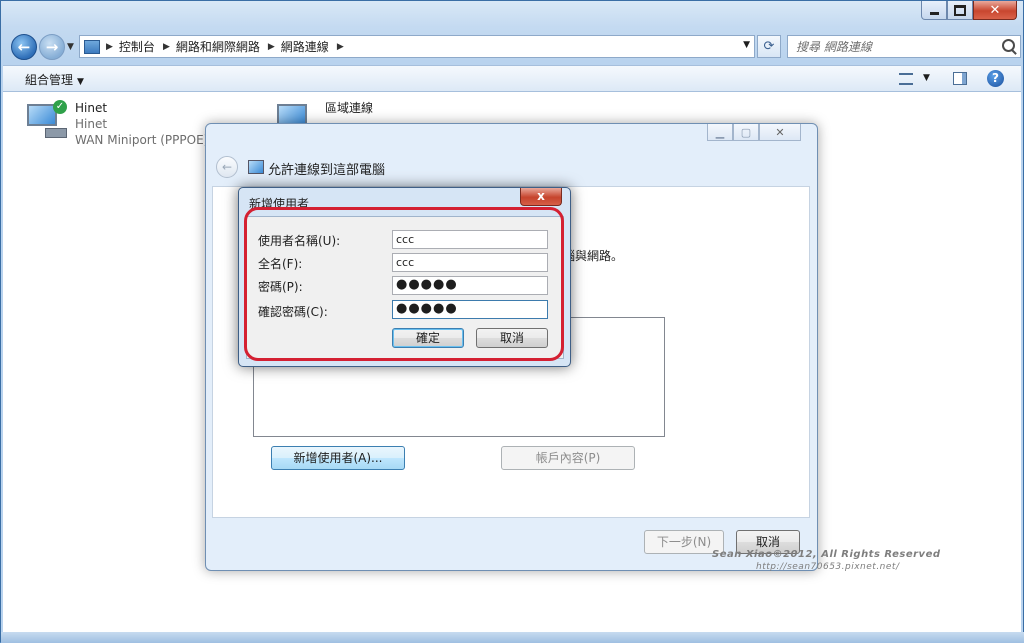 The width and height of the screenshot is (1024, 643). Describe the element at coordinates (470, 239) in the screenshot. I see `username-field: ccc` at that location.